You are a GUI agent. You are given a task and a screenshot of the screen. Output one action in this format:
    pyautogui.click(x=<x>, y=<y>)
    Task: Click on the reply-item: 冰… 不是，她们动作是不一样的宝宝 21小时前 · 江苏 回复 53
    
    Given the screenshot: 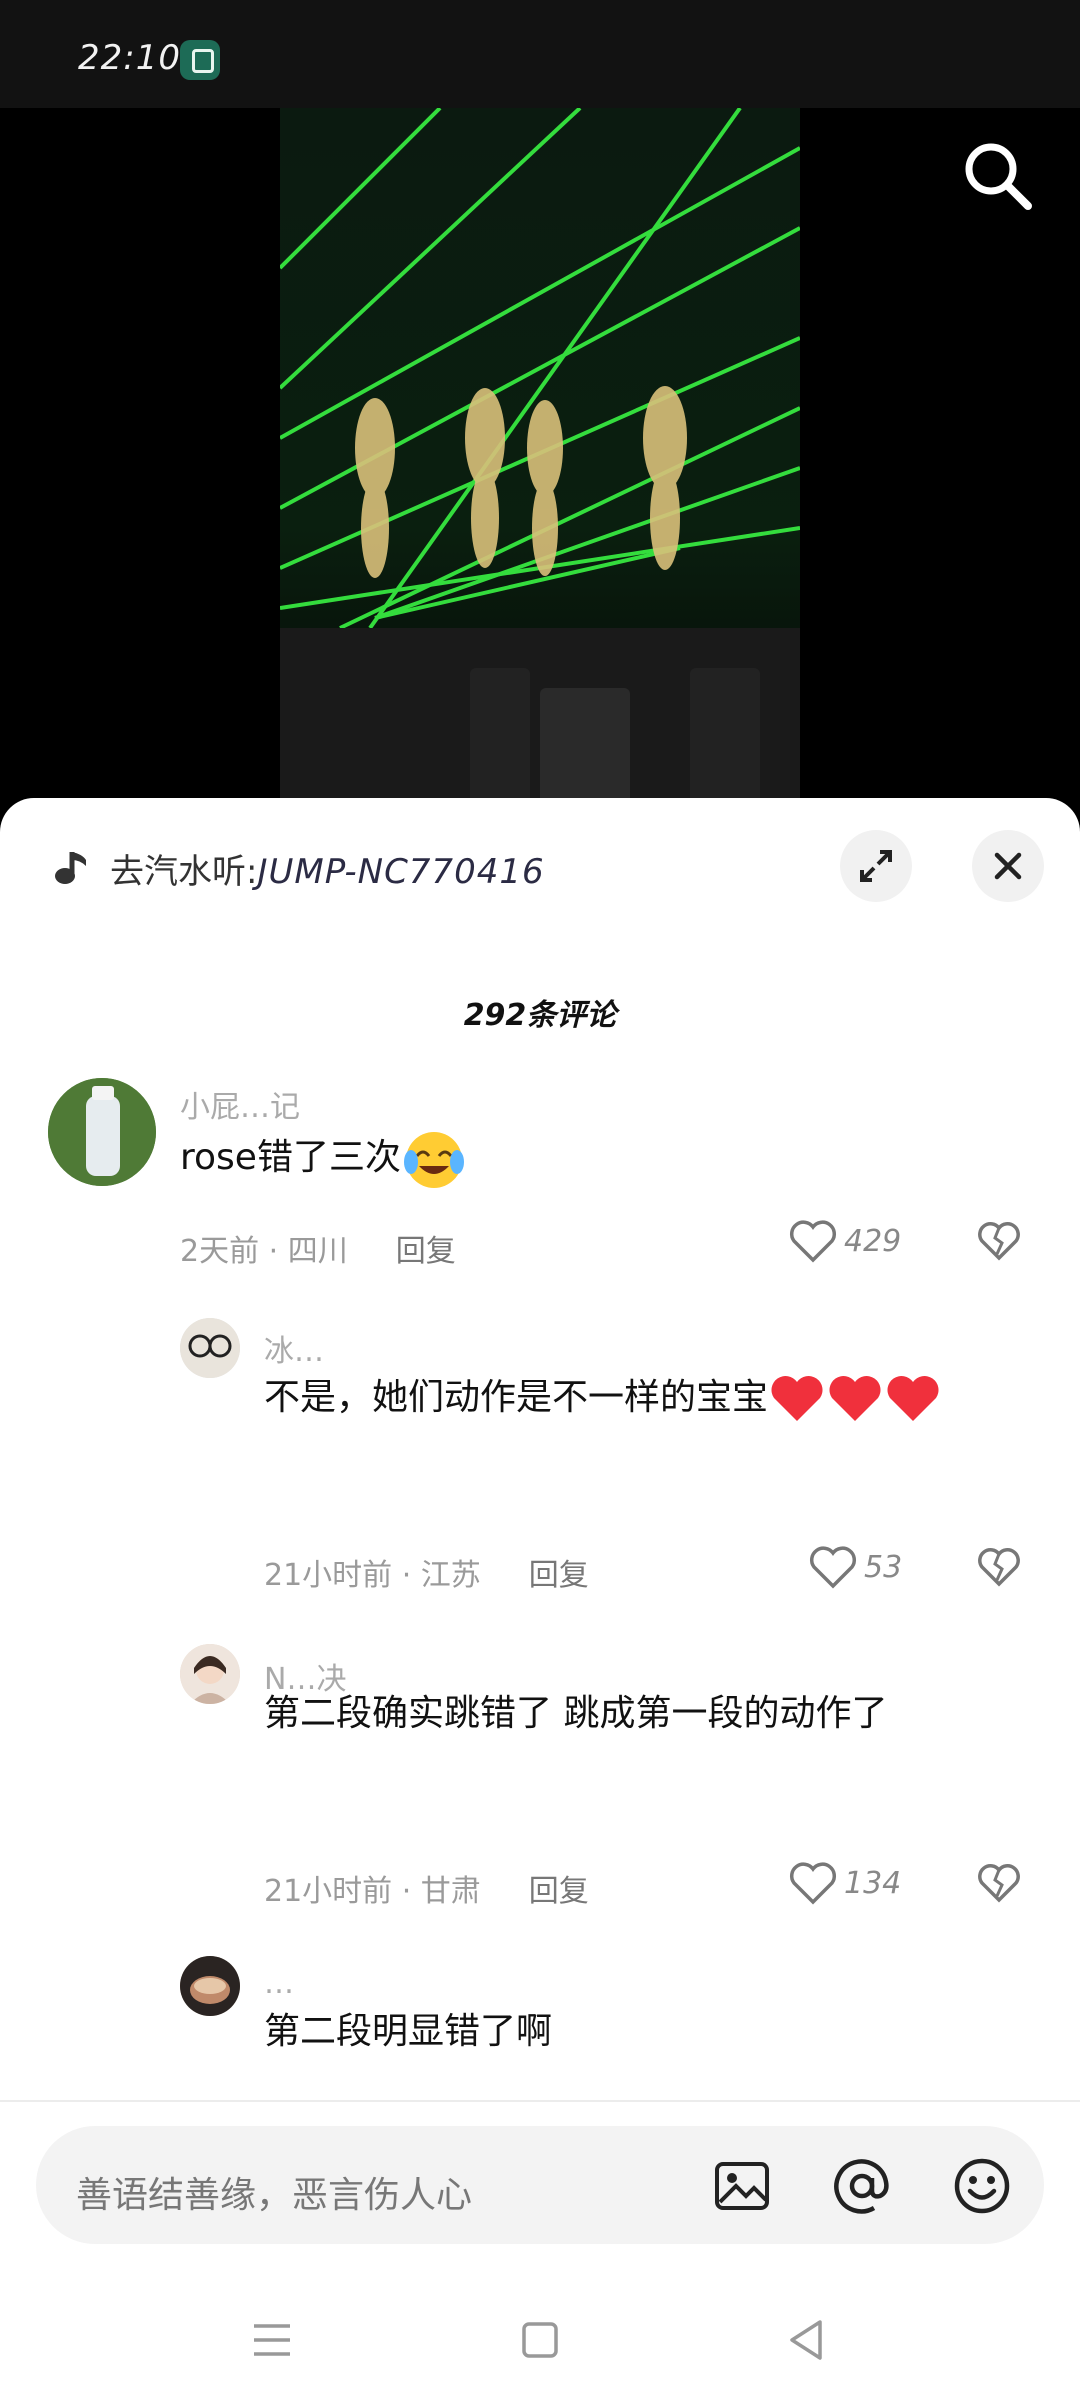 What is the action you would take?
    pyautogui.click(x=540, y=1468)
    